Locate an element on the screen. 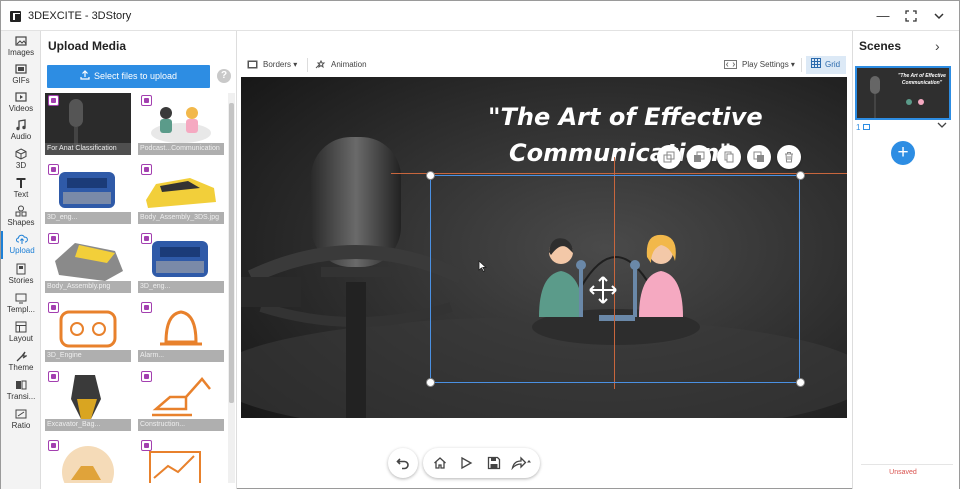 The height and width of the screenshot is (489, 960). rail-label: Theme is located at coordinates (21, 367).